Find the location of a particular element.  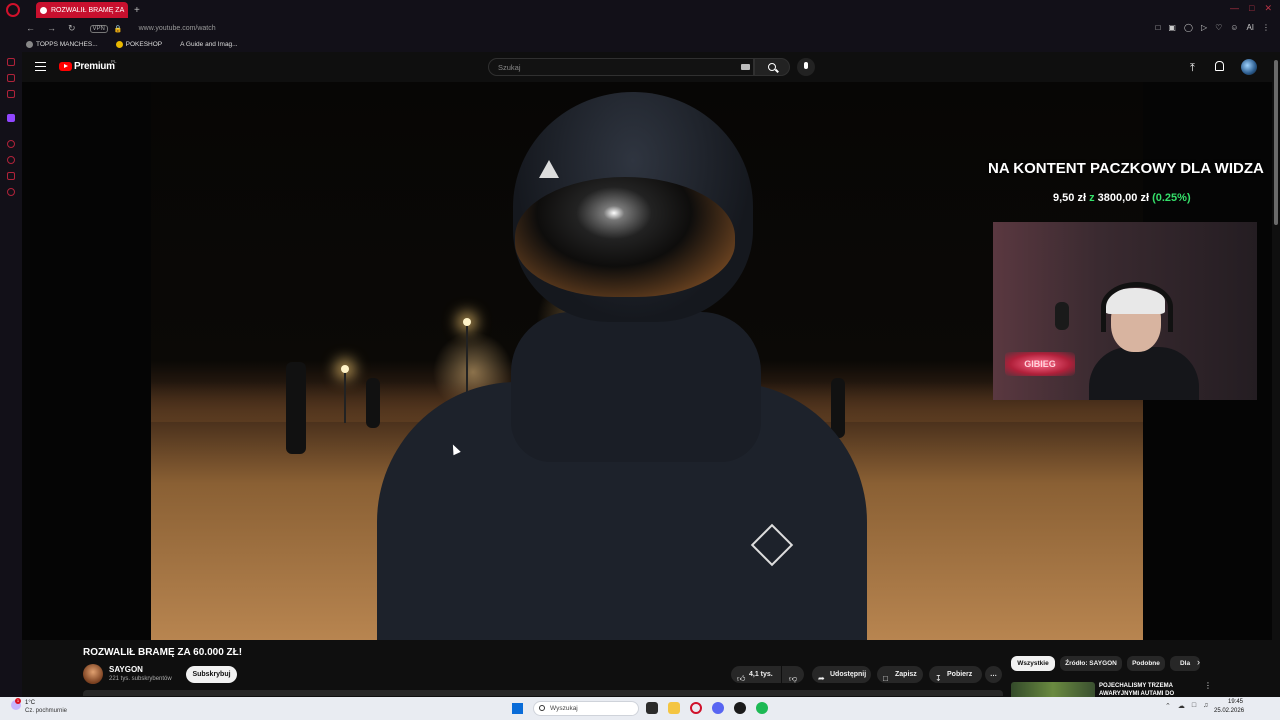

windows-start-icon is located at coordinates (517, 708).